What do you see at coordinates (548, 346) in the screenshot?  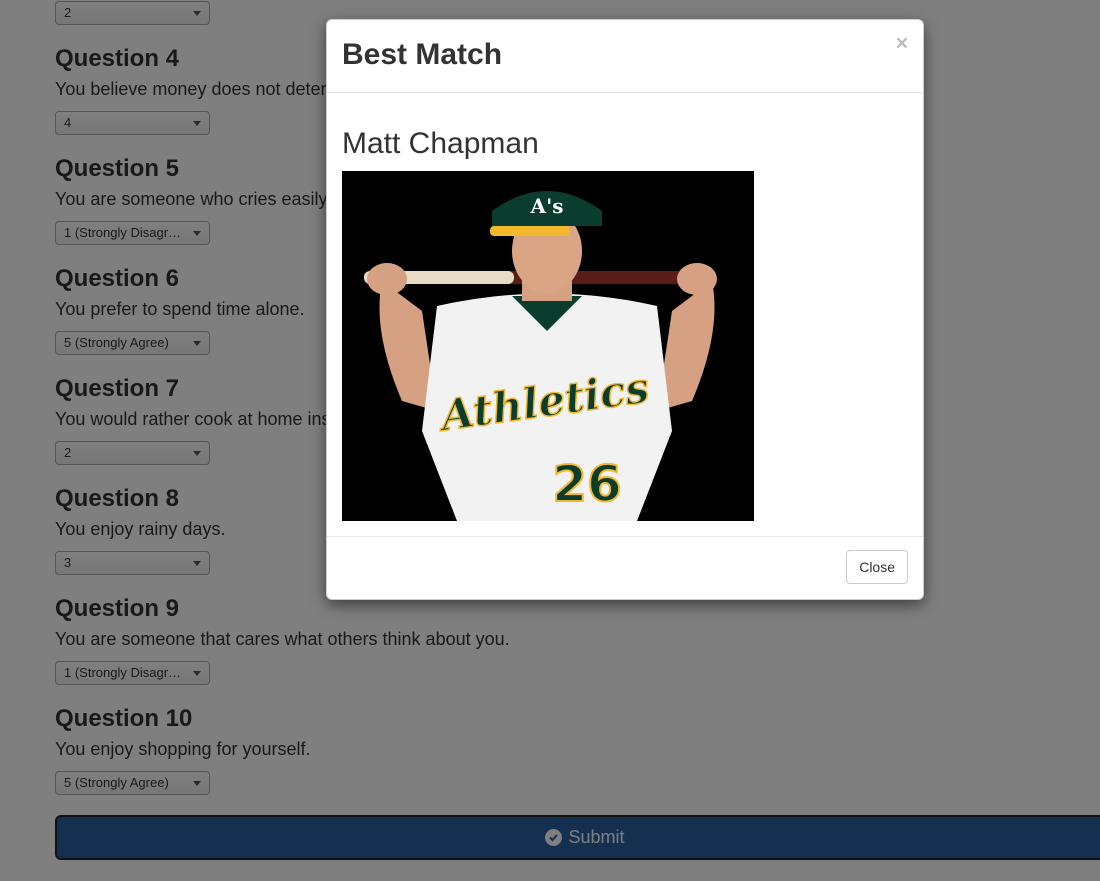 I see `player-photo: A's Athletics 26` at bounding box center [548, 346].